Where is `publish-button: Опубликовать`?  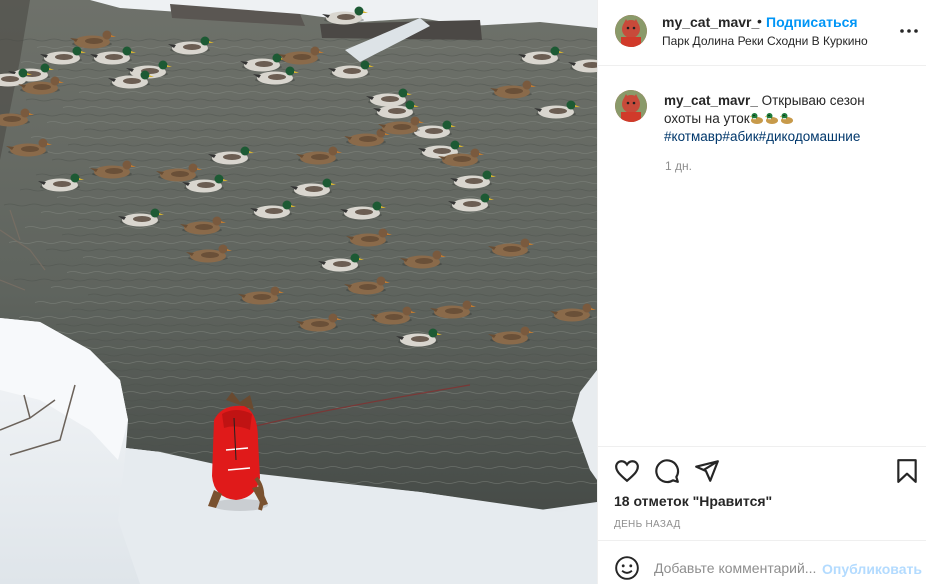 publish-button: Опубликовать is located at coordinates (872, 569).